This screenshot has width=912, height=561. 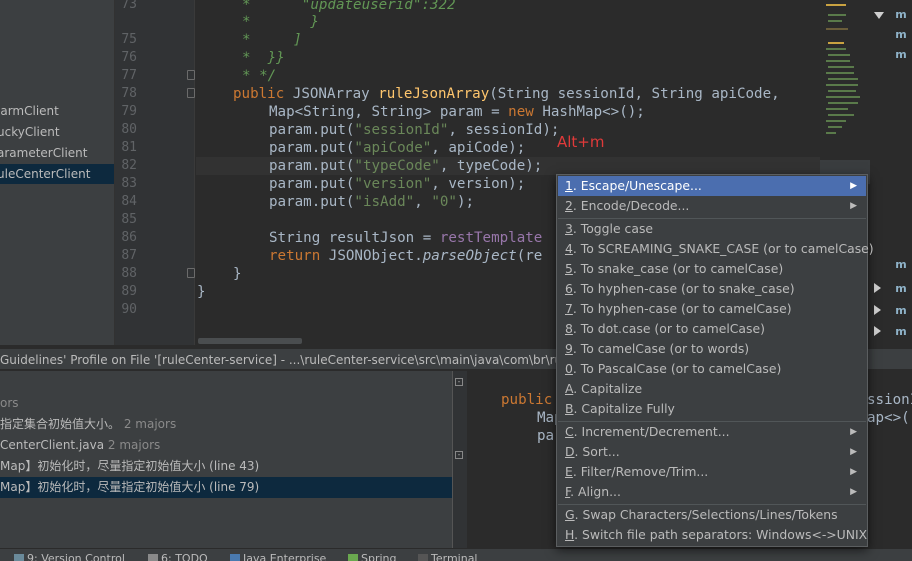 What do you see at coordinates (129, 219) in the screenshot?
I see `line-number: 85` at bounding box center [129, 219].